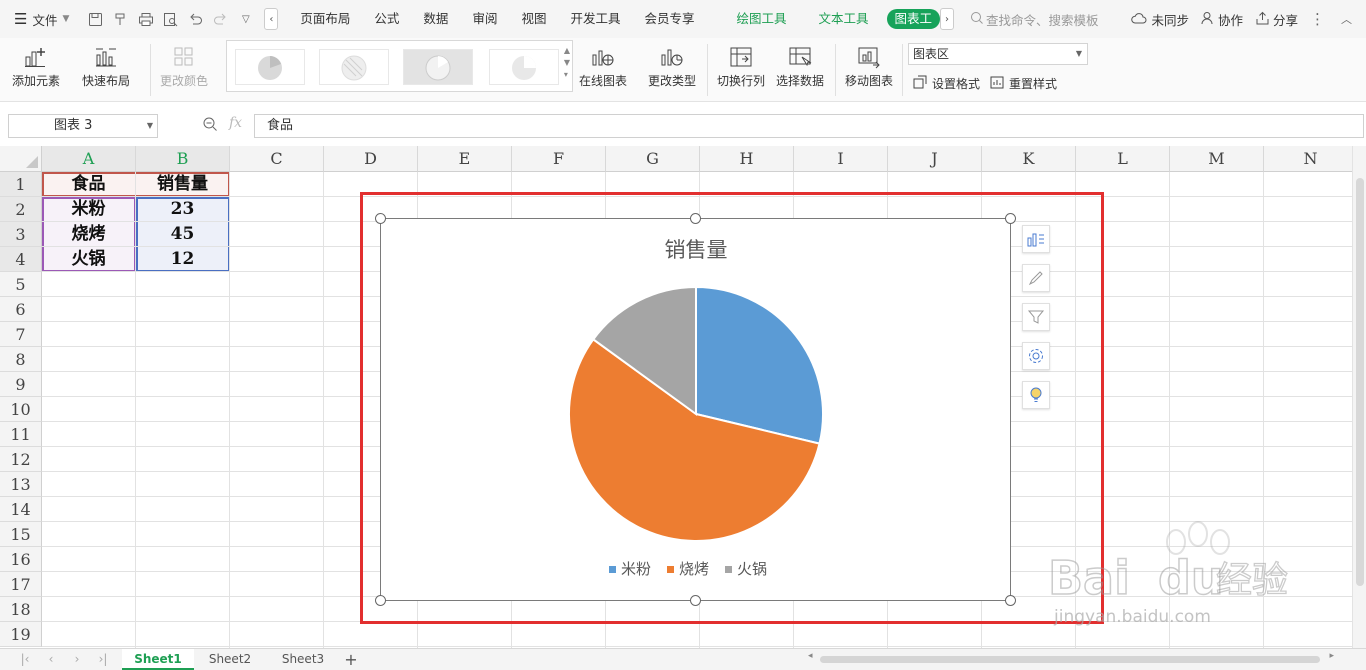 The image size is (1366, 670). Describe the element at coordinates (21, 484) in the screenshot. I see `row-header-13: 13` at that location.